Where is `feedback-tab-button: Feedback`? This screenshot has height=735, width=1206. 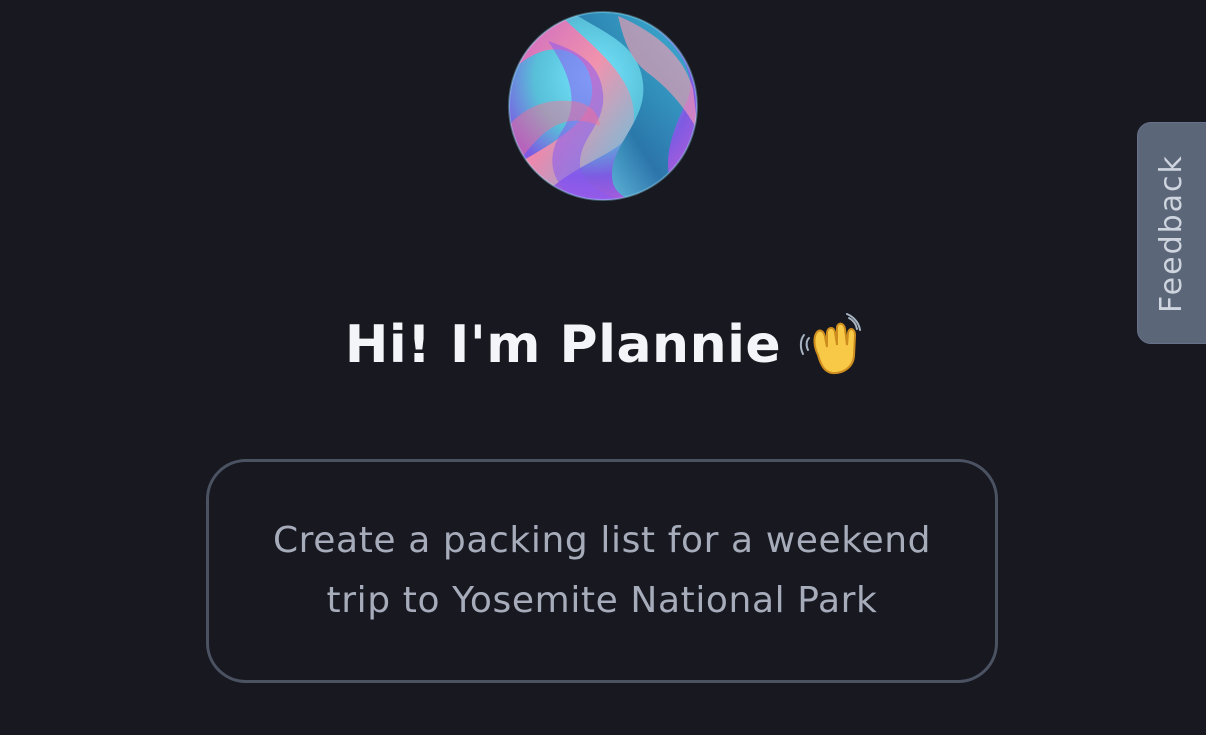
feedback-tab-button: Feedback is located at coordinates (1171, 233).